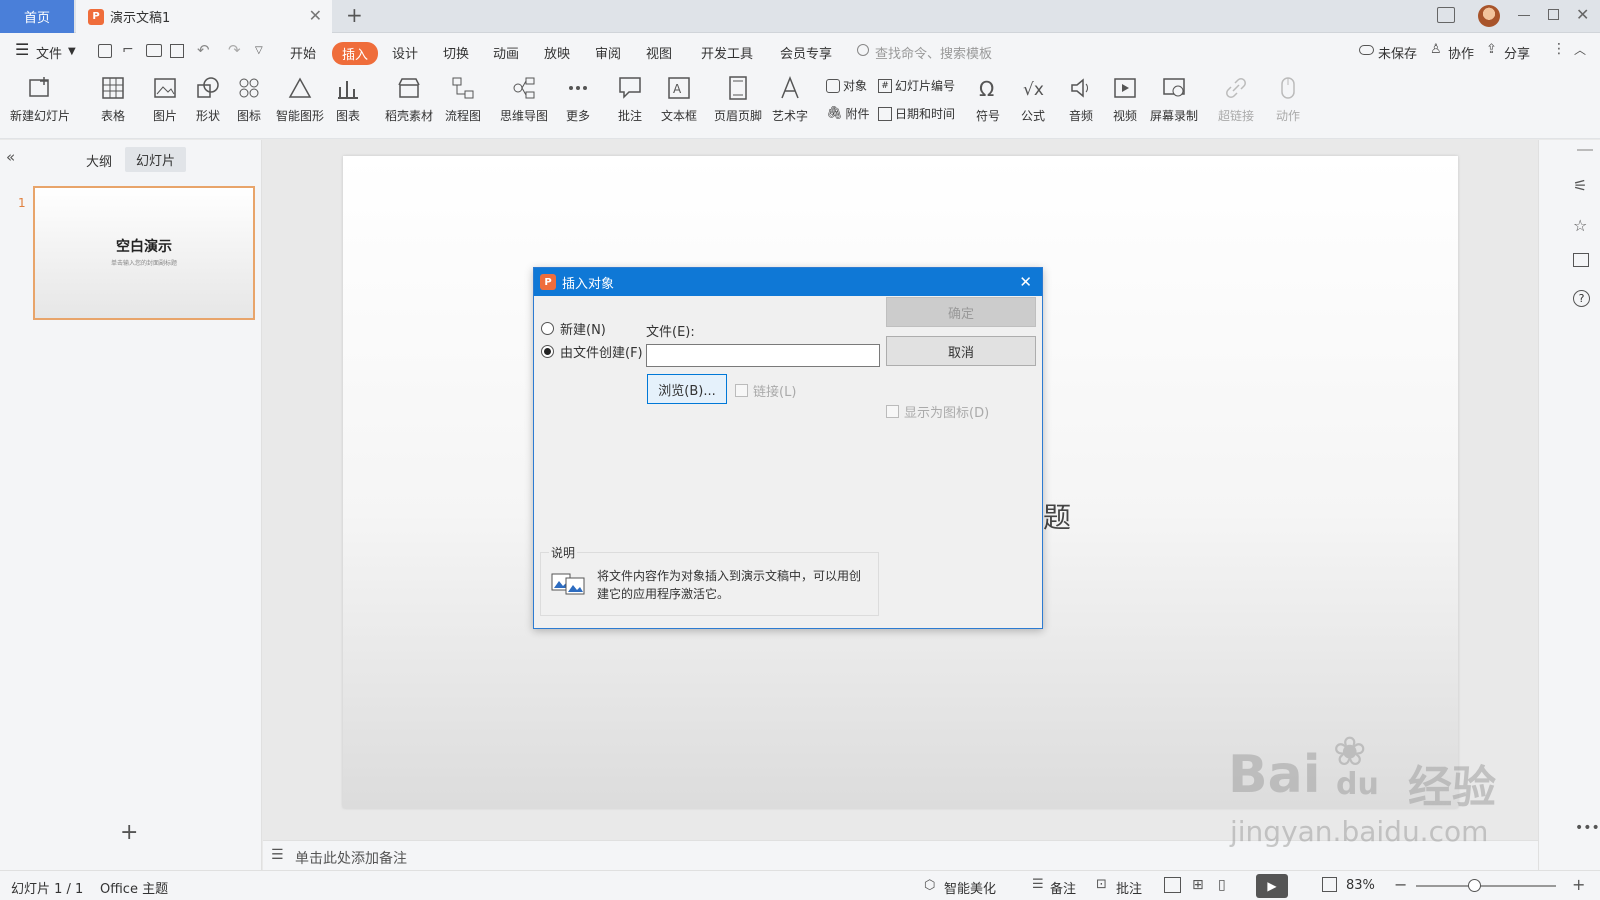 The height and width of the screenshot is (900, 1600). Describe the element at coordinates (249, 99) in the screenshot. I see `icon-button: 图标` at that location.